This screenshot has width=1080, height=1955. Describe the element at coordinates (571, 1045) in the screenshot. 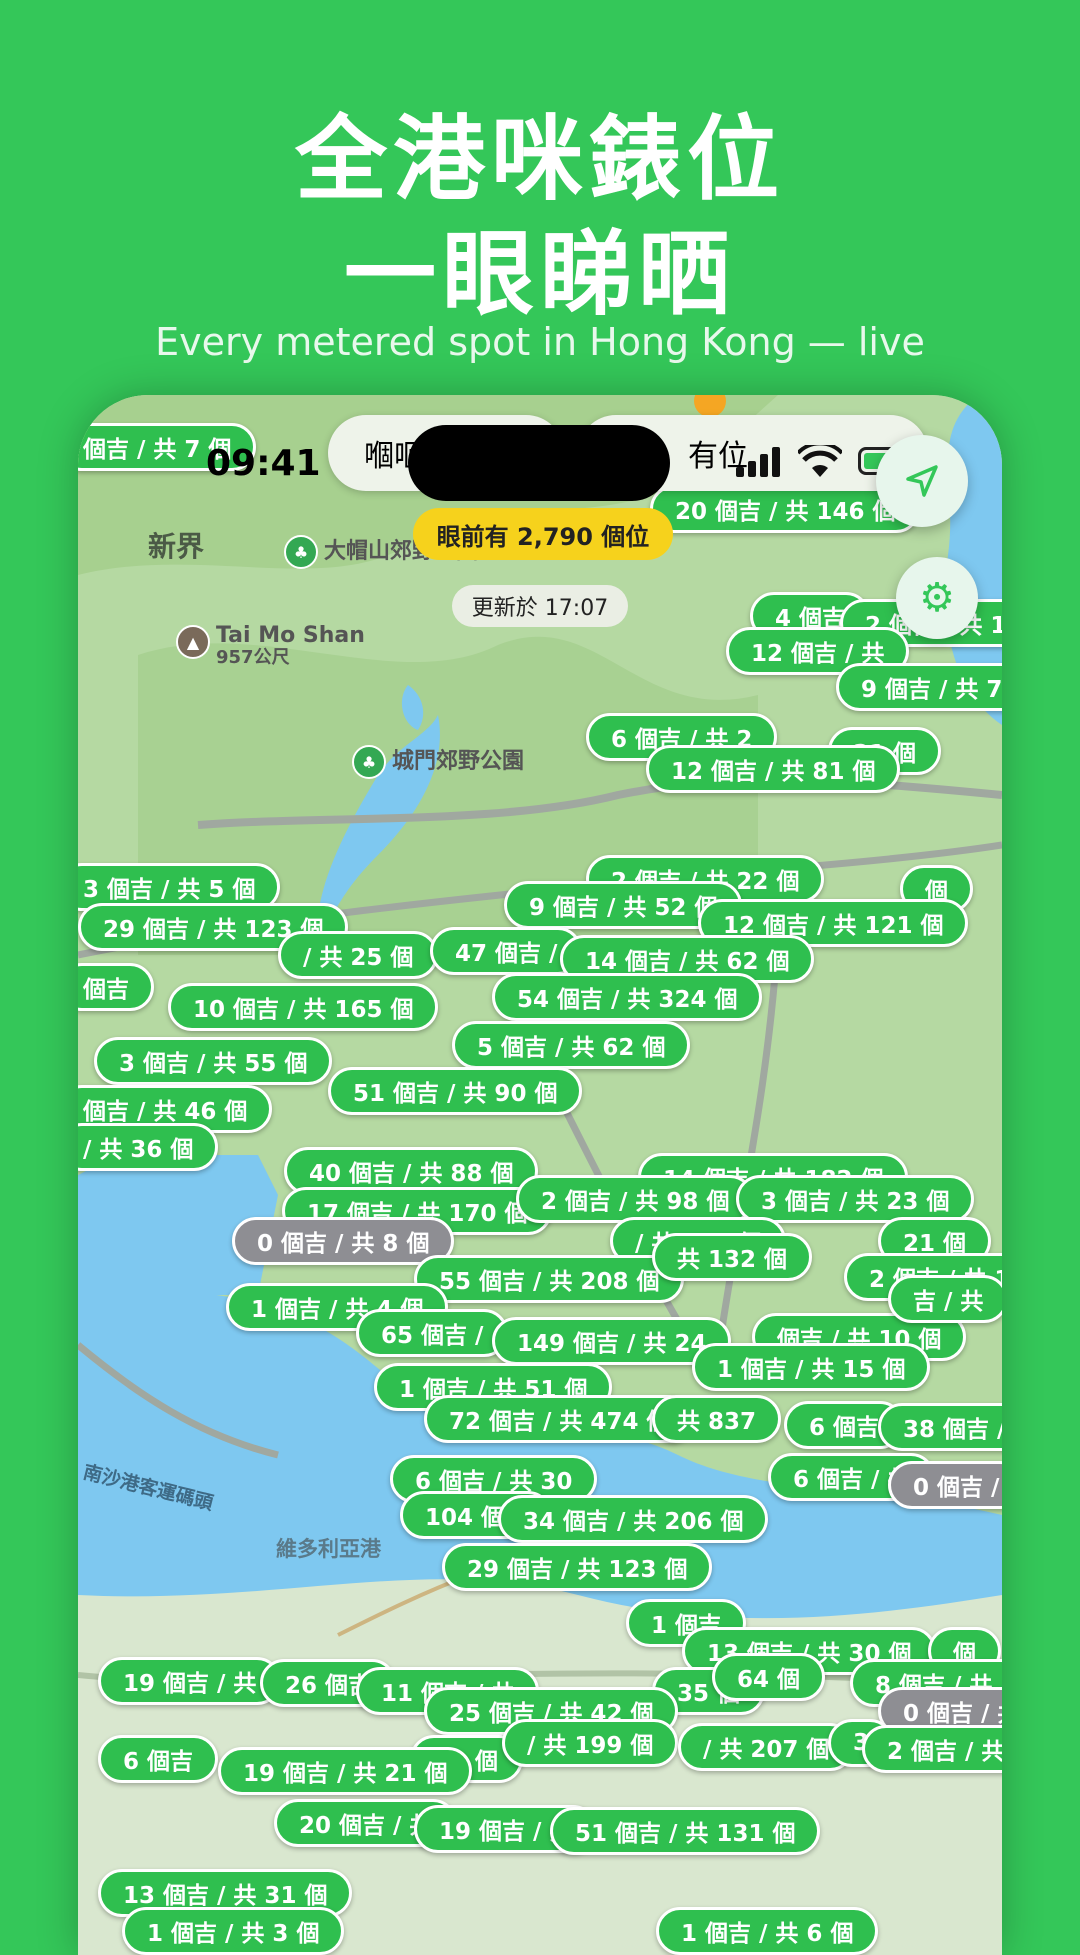

I see `parking-pin: 5 個吉 / 共 62 個` at that location.